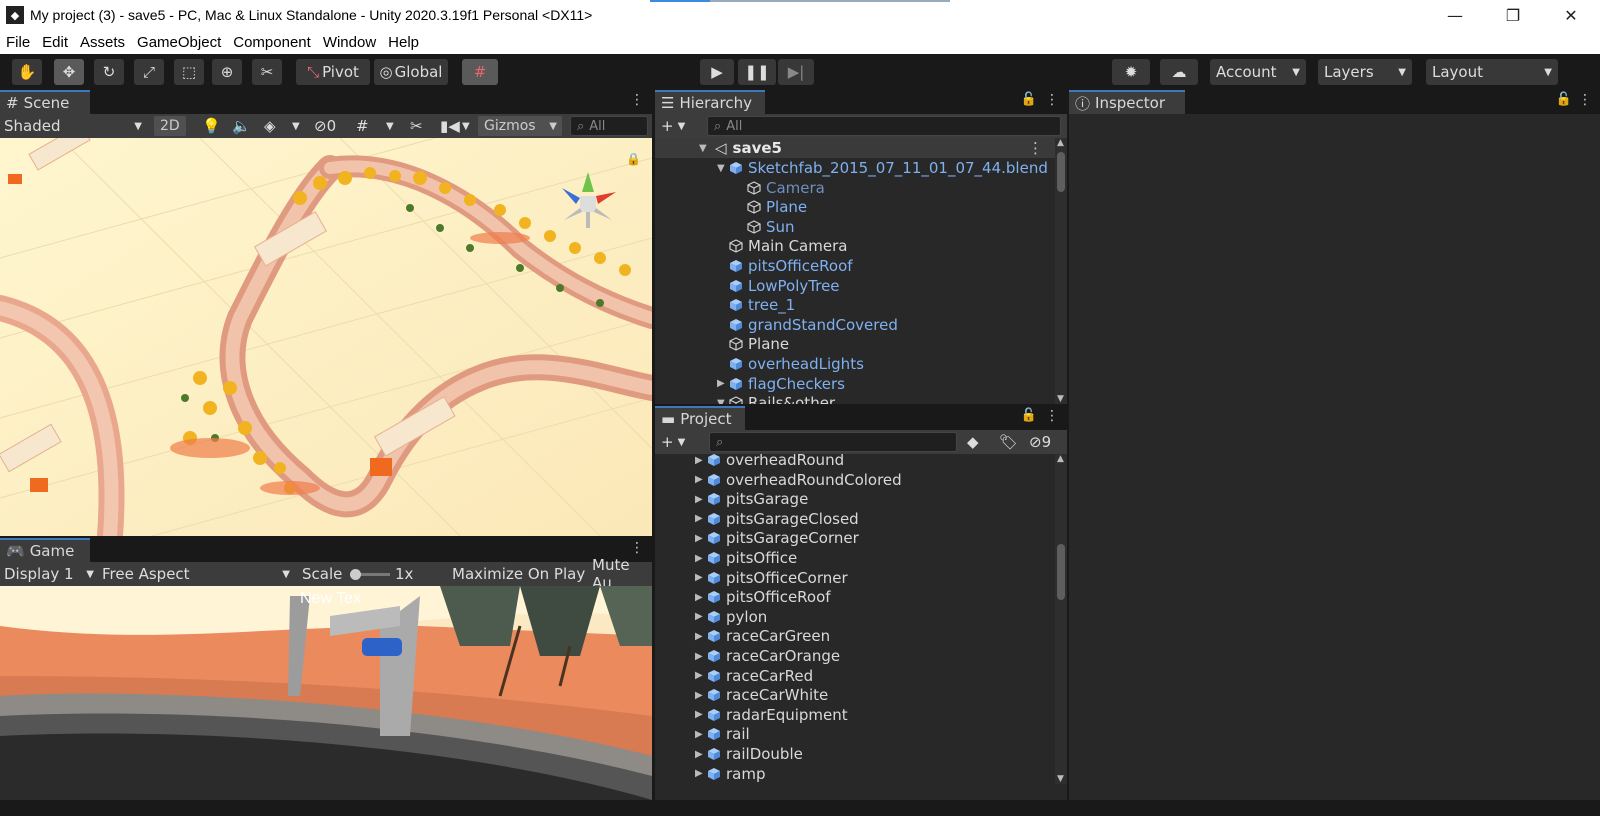 The width and height of the screenshot is (1600, 816). Describe the element at coordinates (855, 266) in the screenshot. I see `hierarchy-item: pitsOfficeRoof` at that location.